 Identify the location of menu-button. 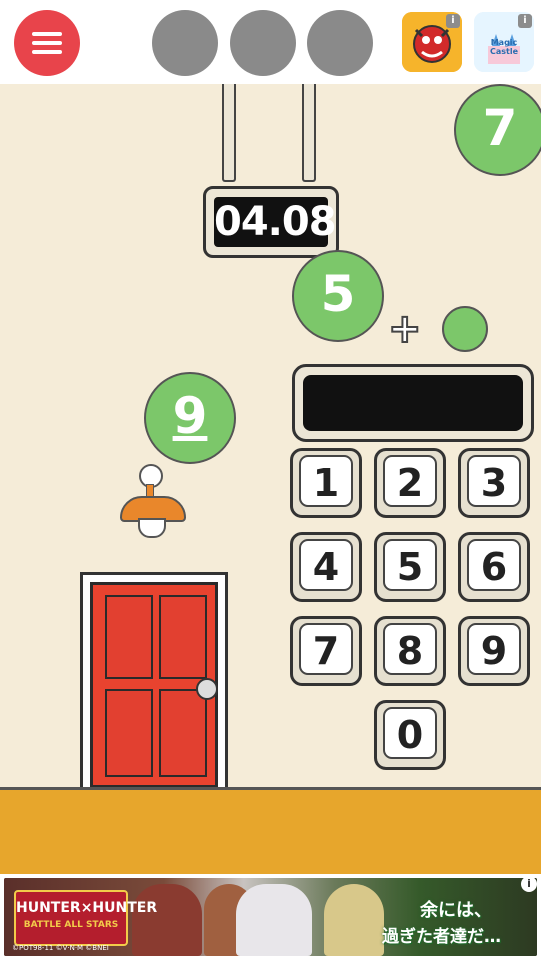
(47, 43).